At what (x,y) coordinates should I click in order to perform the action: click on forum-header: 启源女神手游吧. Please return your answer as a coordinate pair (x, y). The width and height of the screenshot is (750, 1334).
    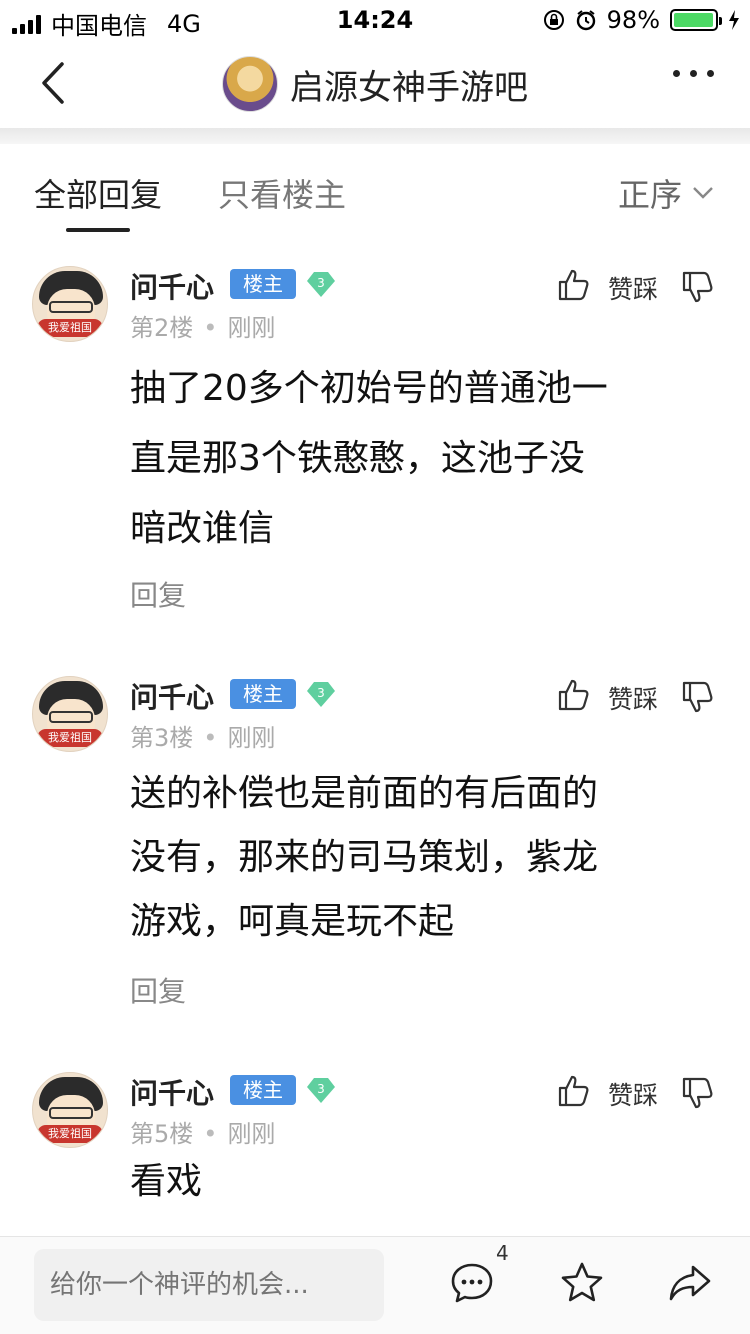
    Looking at the image, I should click on (375, 84).